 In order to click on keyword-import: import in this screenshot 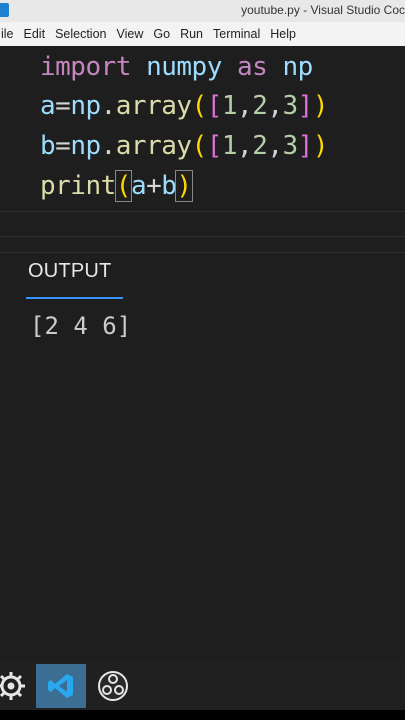, I will do `click(85, 67)`.